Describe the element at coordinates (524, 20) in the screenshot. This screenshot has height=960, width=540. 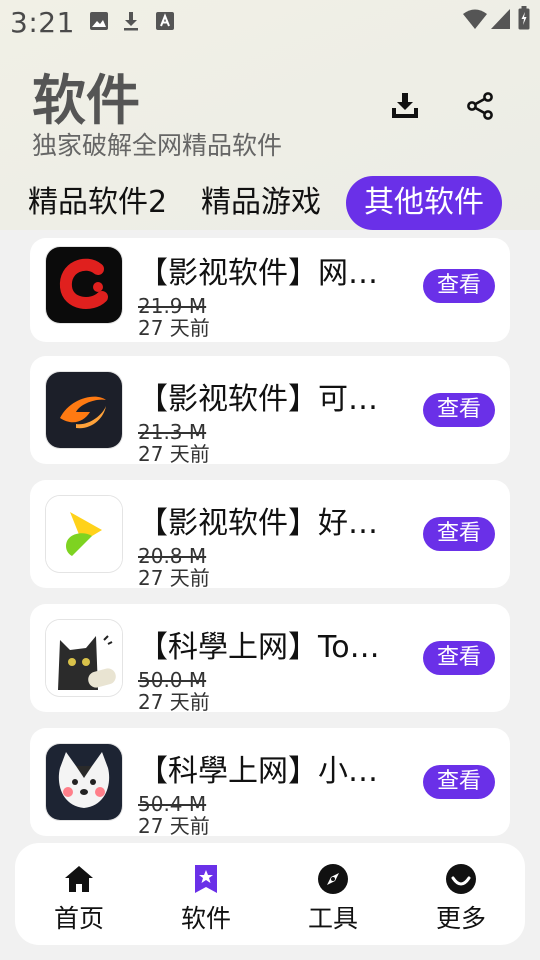
I see `battery-icon` at that location.